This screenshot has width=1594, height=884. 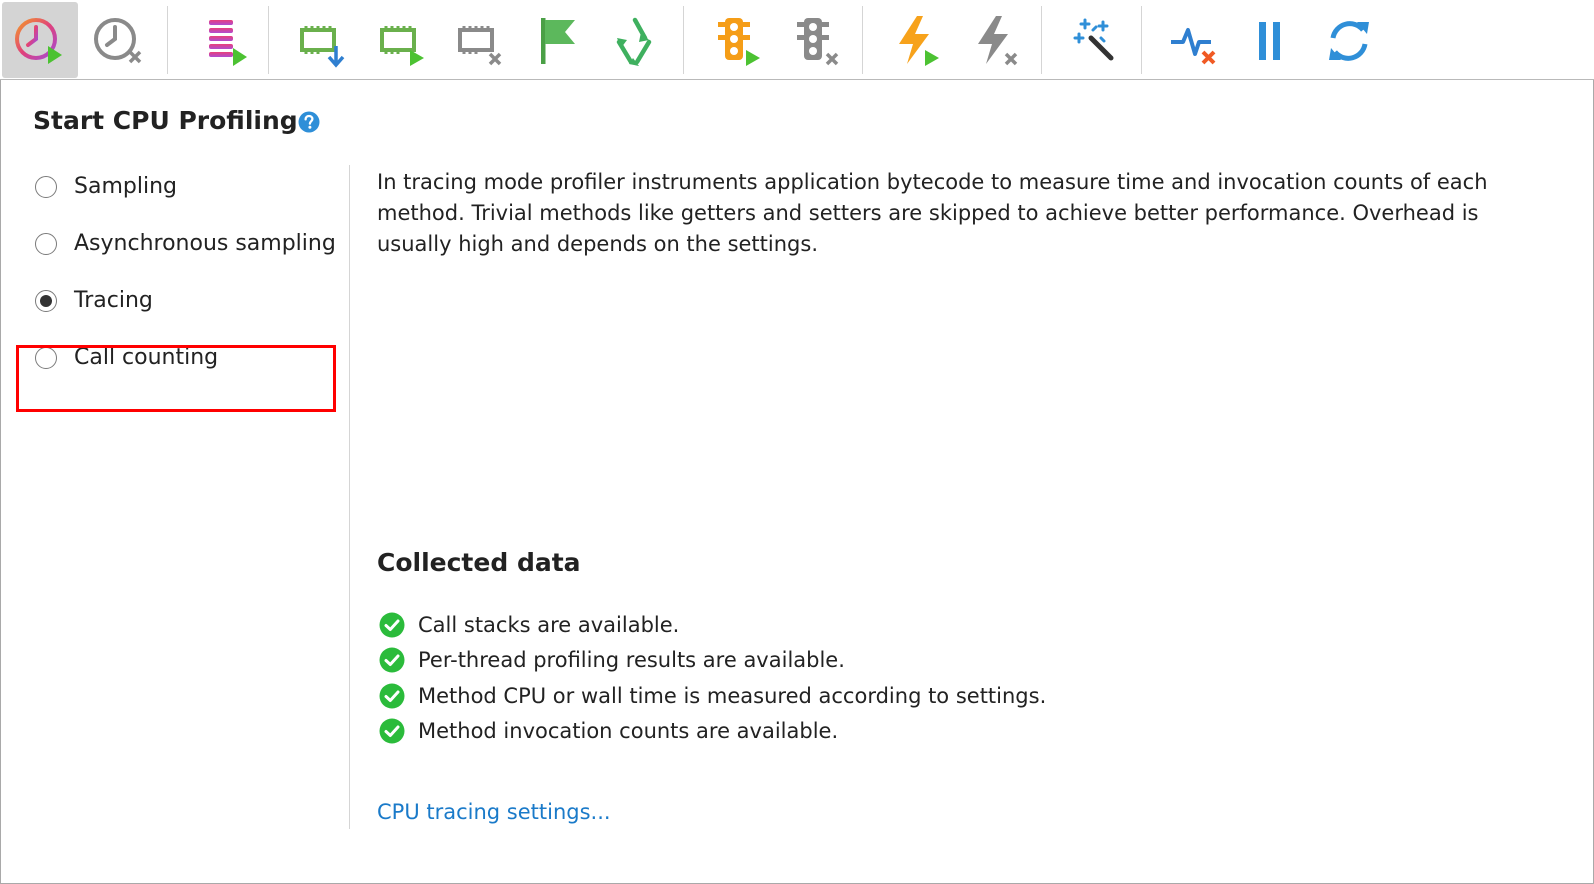 What do you see at coordinates (998, 41) in the screenshot?
I see `stop-exception-profiling-icon` at bounding box center [998, 41].